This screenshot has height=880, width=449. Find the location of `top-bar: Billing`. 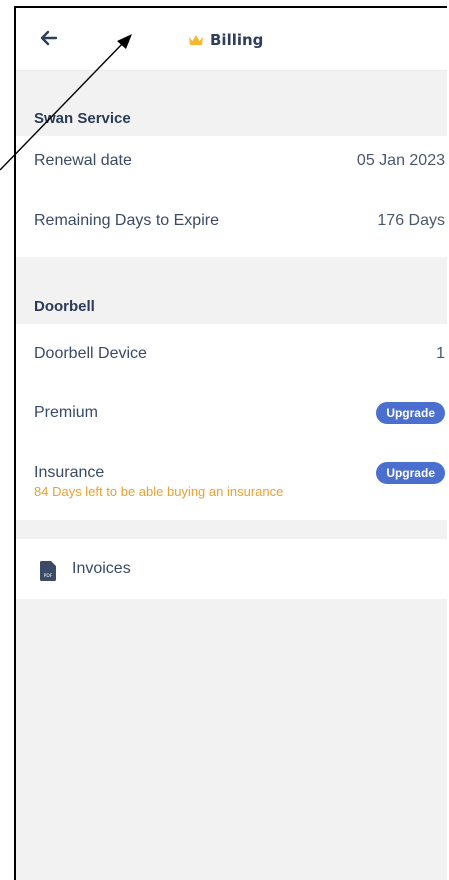

top-bar: Billing is located at coordinates (231, 39).